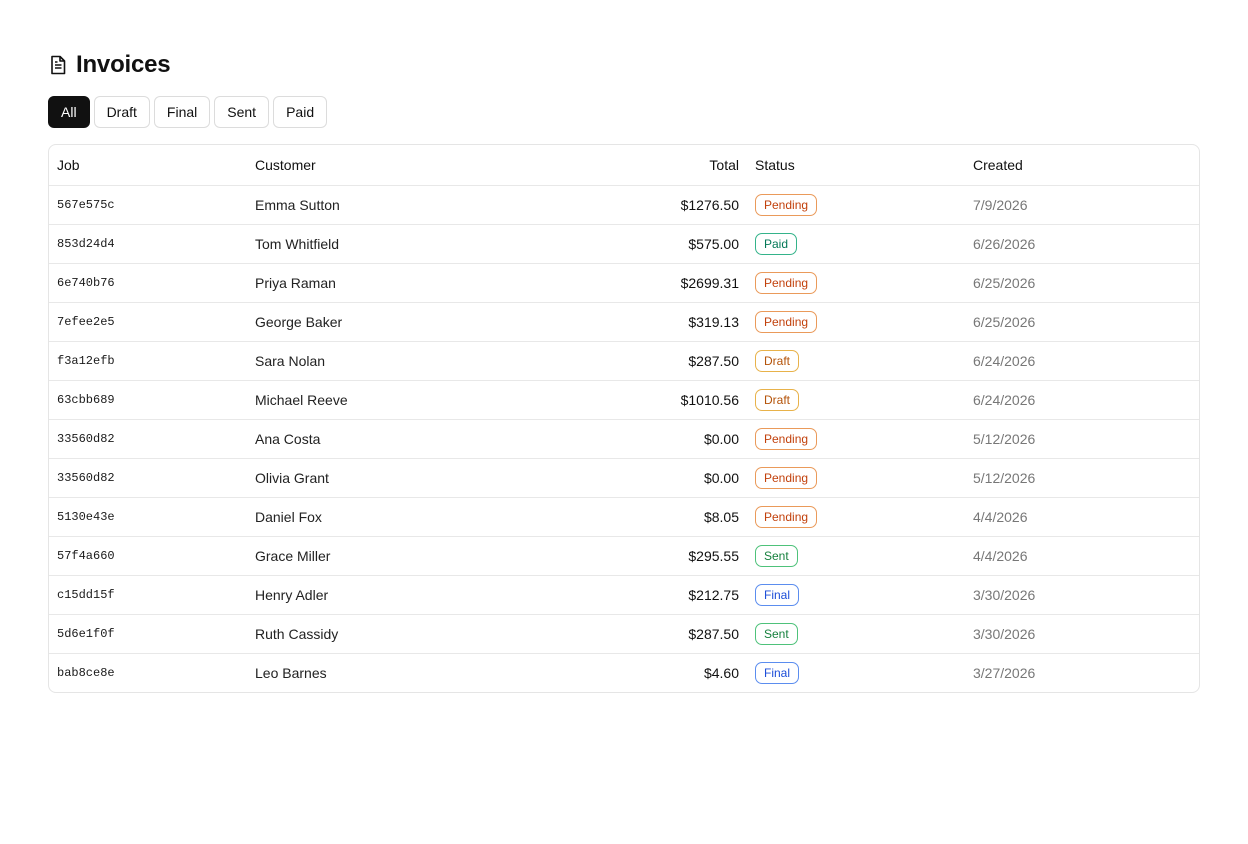 The width and height of the screenshot is (1248, 844). What do you see at coordinates (709, 204) in the screenshot?
I see `total-cell: $1276.50` at bounding box center [709, 204].